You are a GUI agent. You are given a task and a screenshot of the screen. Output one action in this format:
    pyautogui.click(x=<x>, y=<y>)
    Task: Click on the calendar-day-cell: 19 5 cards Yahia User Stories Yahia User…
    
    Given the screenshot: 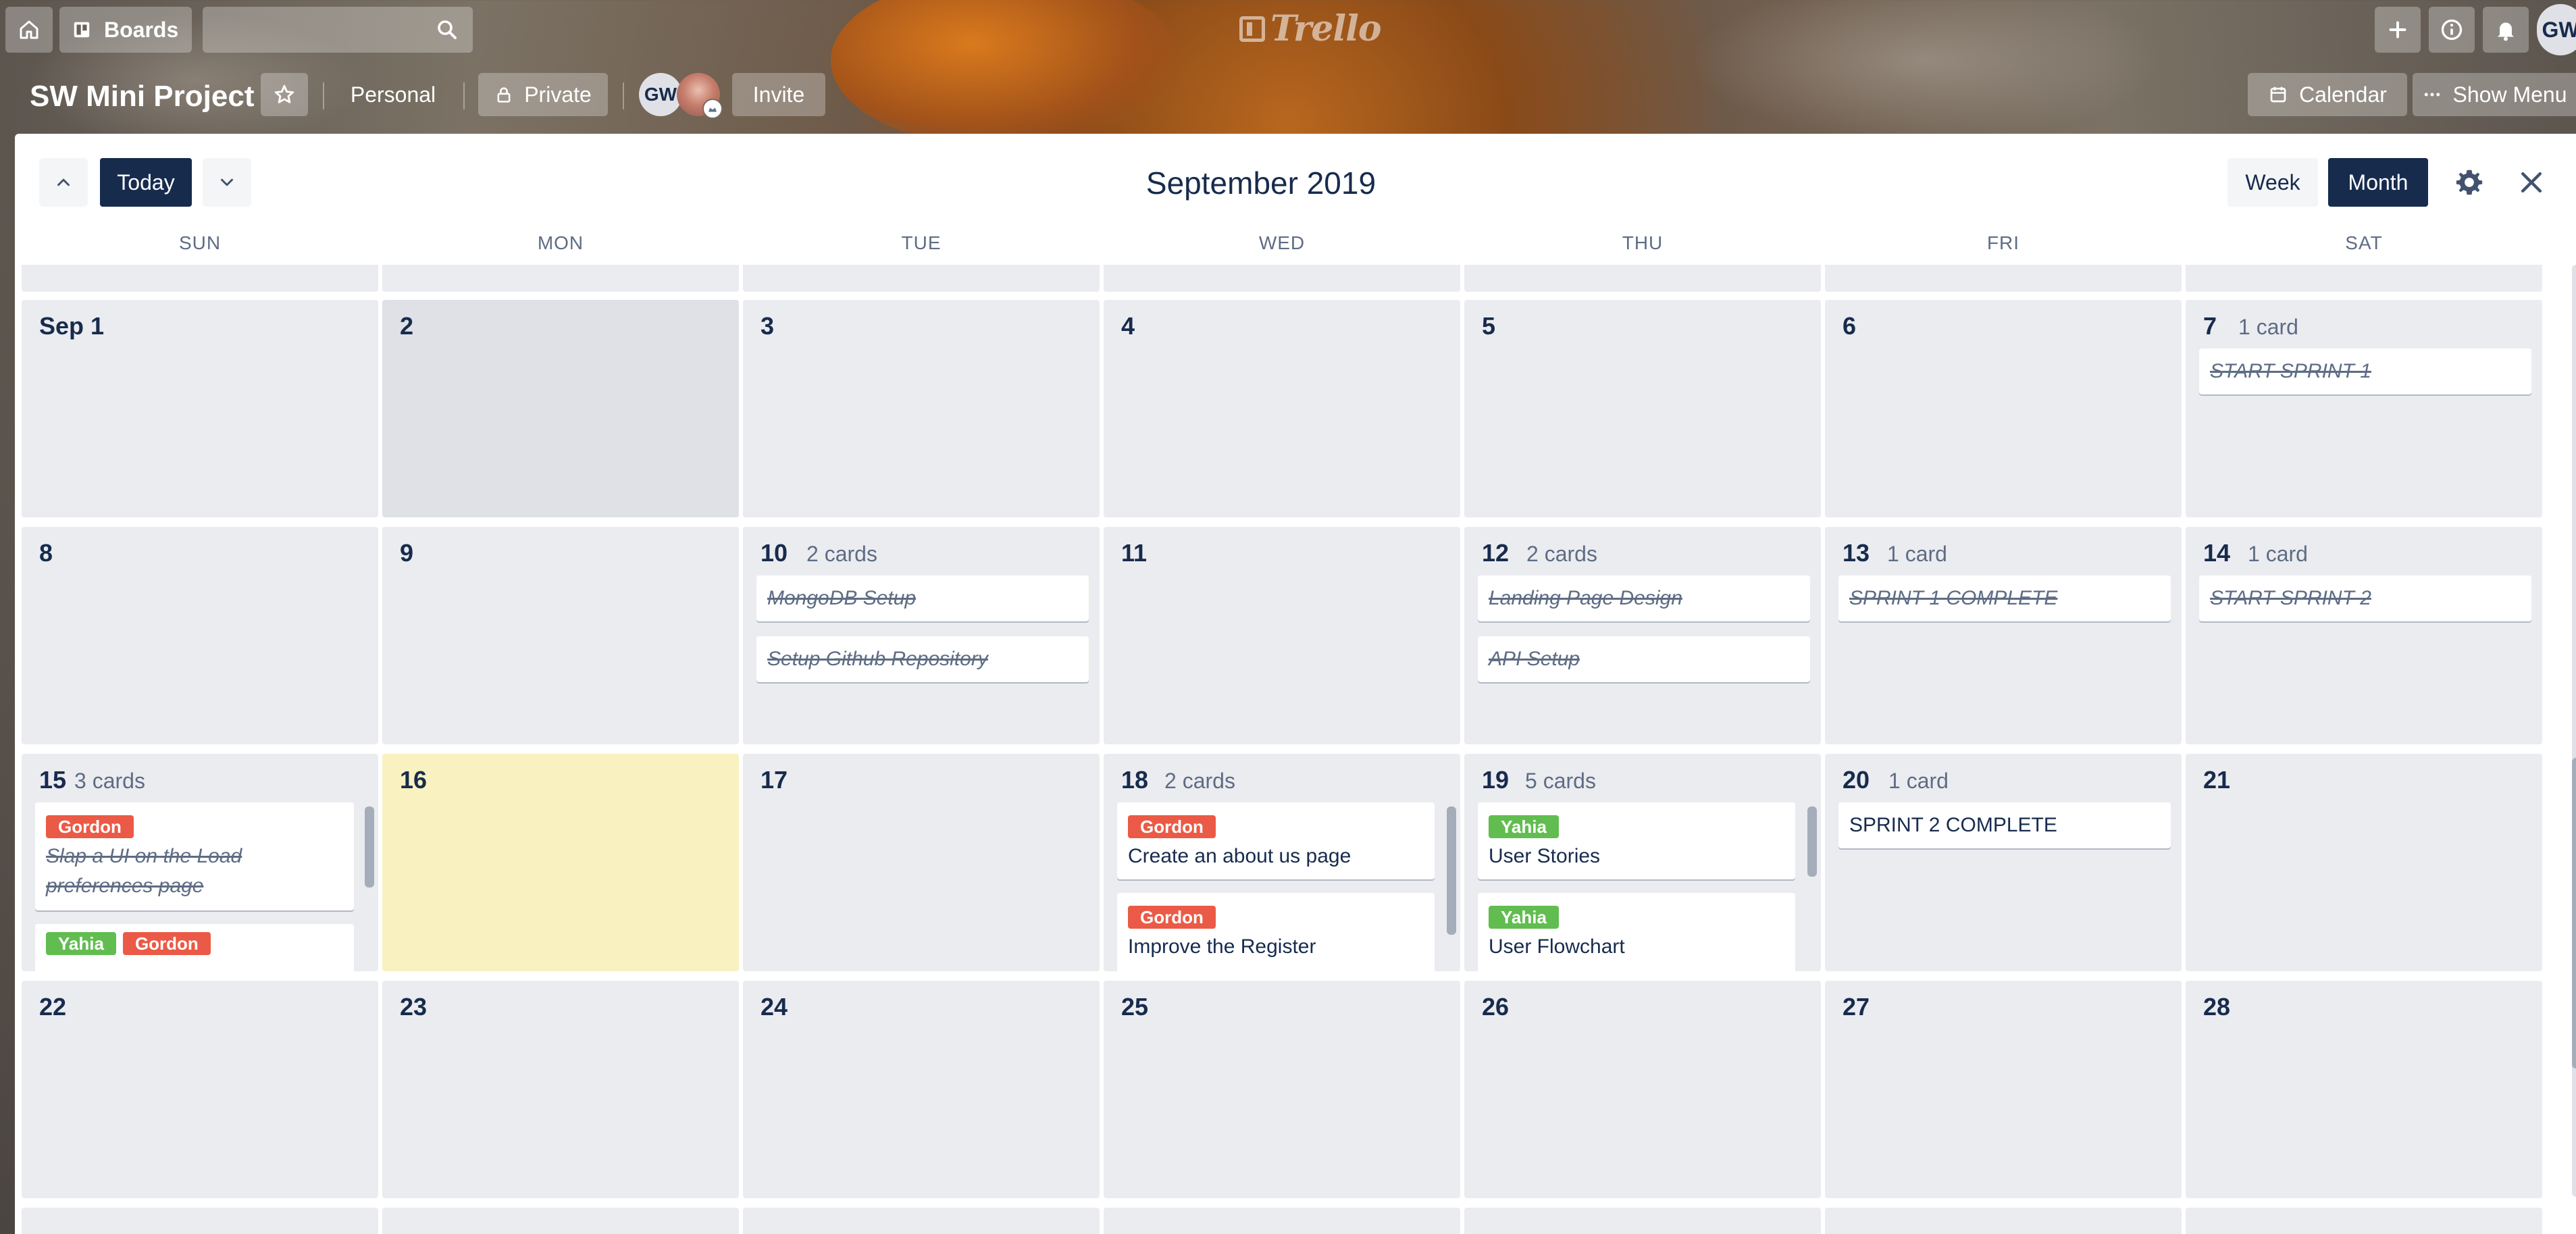 What is the action you would take?
    pyautogui.click(x=1642, y=863)
    